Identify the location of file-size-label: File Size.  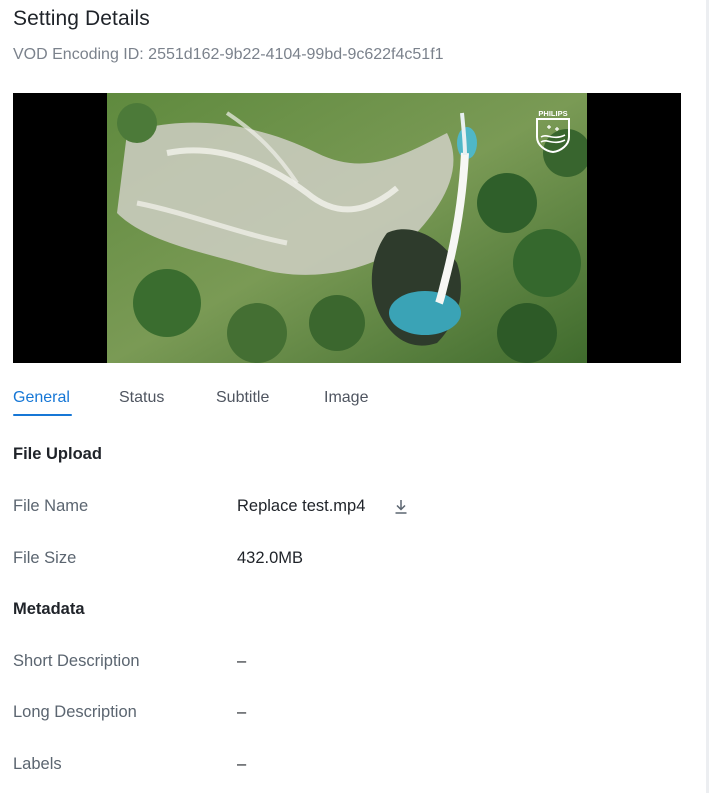
(45, 558).